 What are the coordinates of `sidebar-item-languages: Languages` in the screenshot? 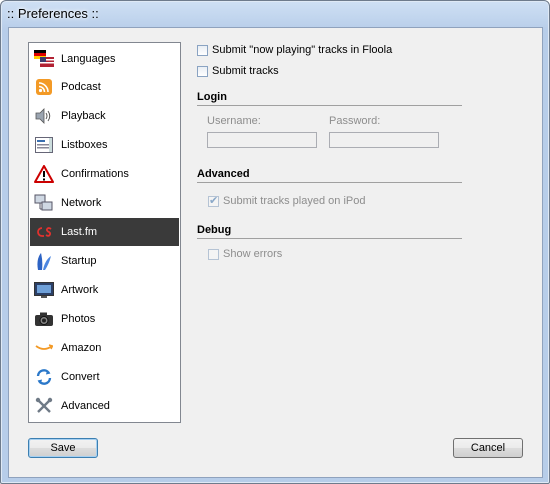 It's located at (104, 59).